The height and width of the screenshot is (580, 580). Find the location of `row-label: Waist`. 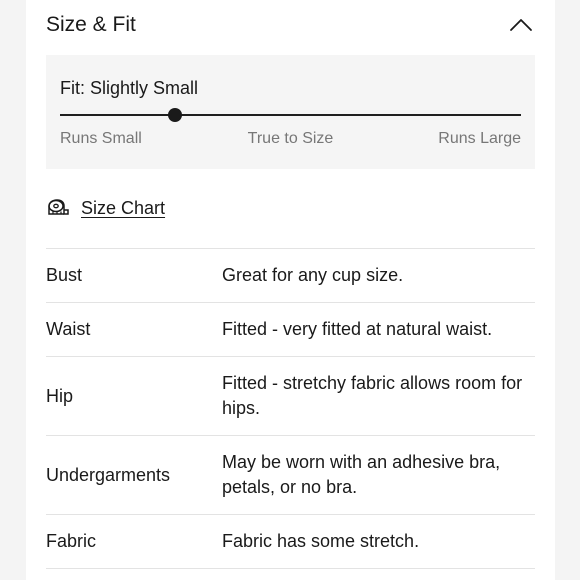

row-label: Waist is located at coordinates (68, 329).